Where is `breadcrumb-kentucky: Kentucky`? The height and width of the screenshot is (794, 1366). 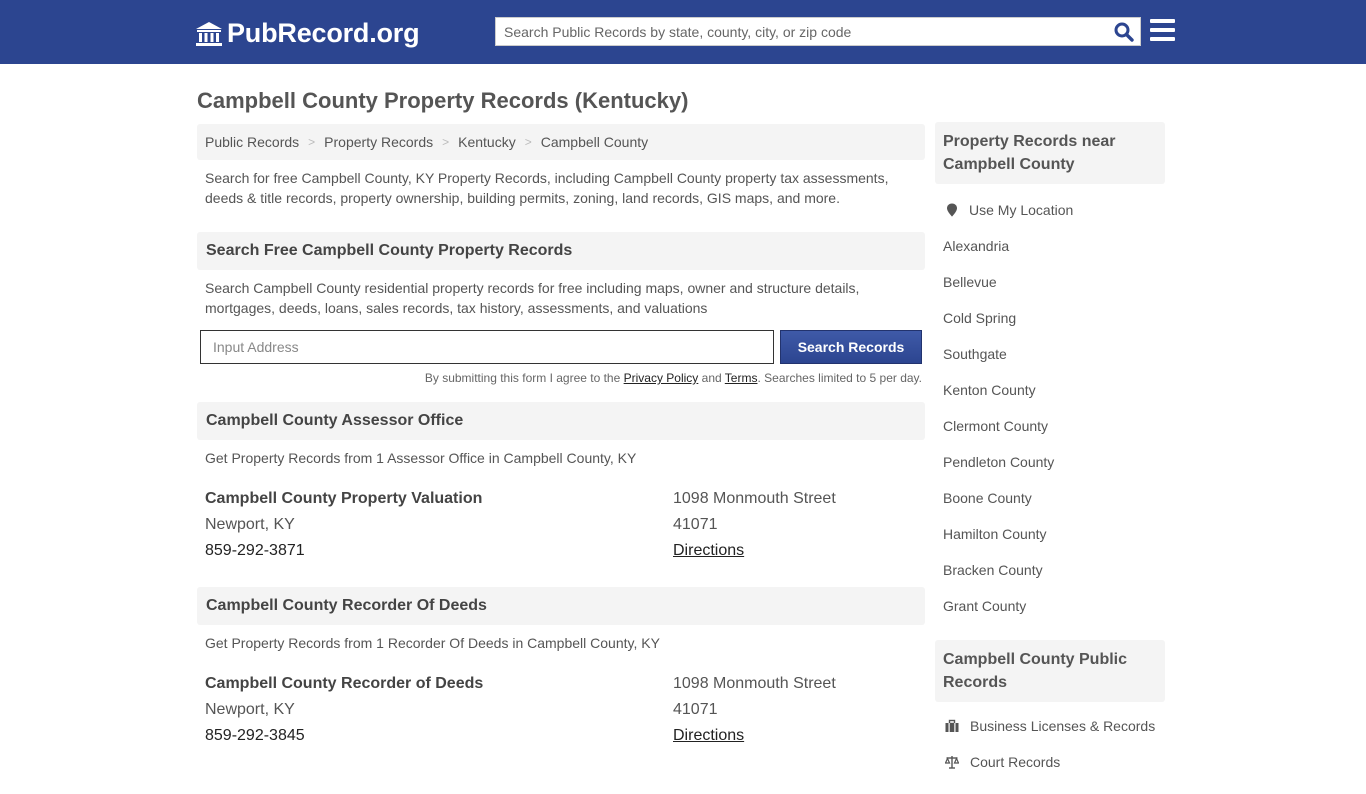 breadcrumb-kentucky: Kentucky is located at coordinates (487, 142).